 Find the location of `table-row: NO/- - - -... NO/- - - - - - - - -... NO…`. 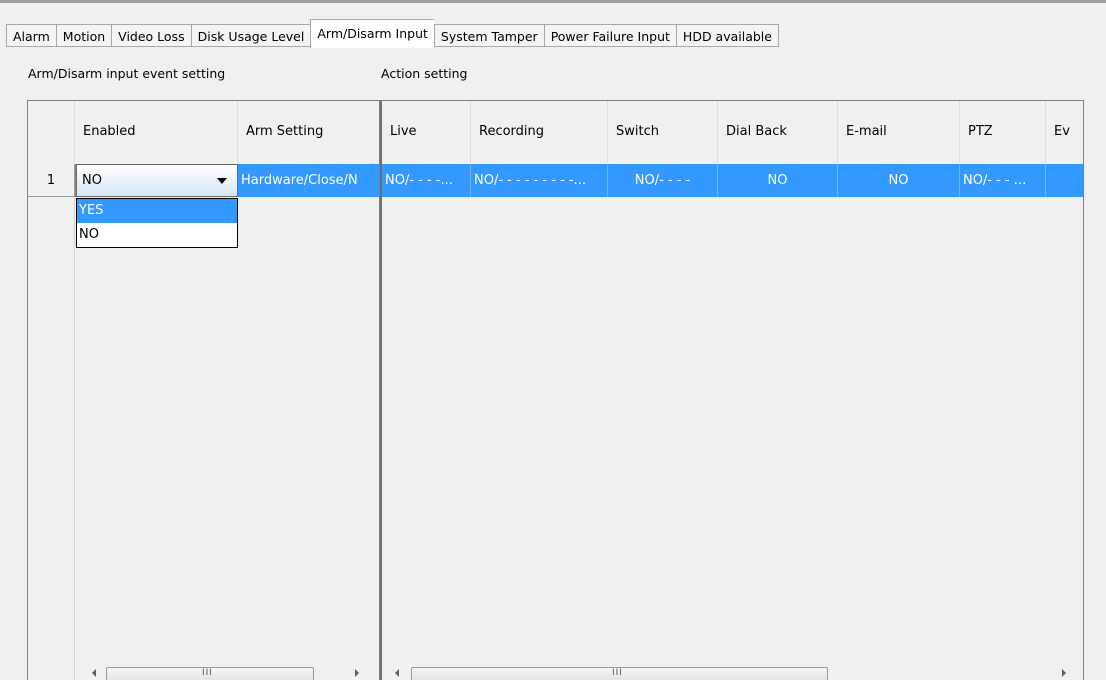

table-row: NO/- - - -... NO/- - - - - - - - -... NO… is located at coordinates (732, 180).